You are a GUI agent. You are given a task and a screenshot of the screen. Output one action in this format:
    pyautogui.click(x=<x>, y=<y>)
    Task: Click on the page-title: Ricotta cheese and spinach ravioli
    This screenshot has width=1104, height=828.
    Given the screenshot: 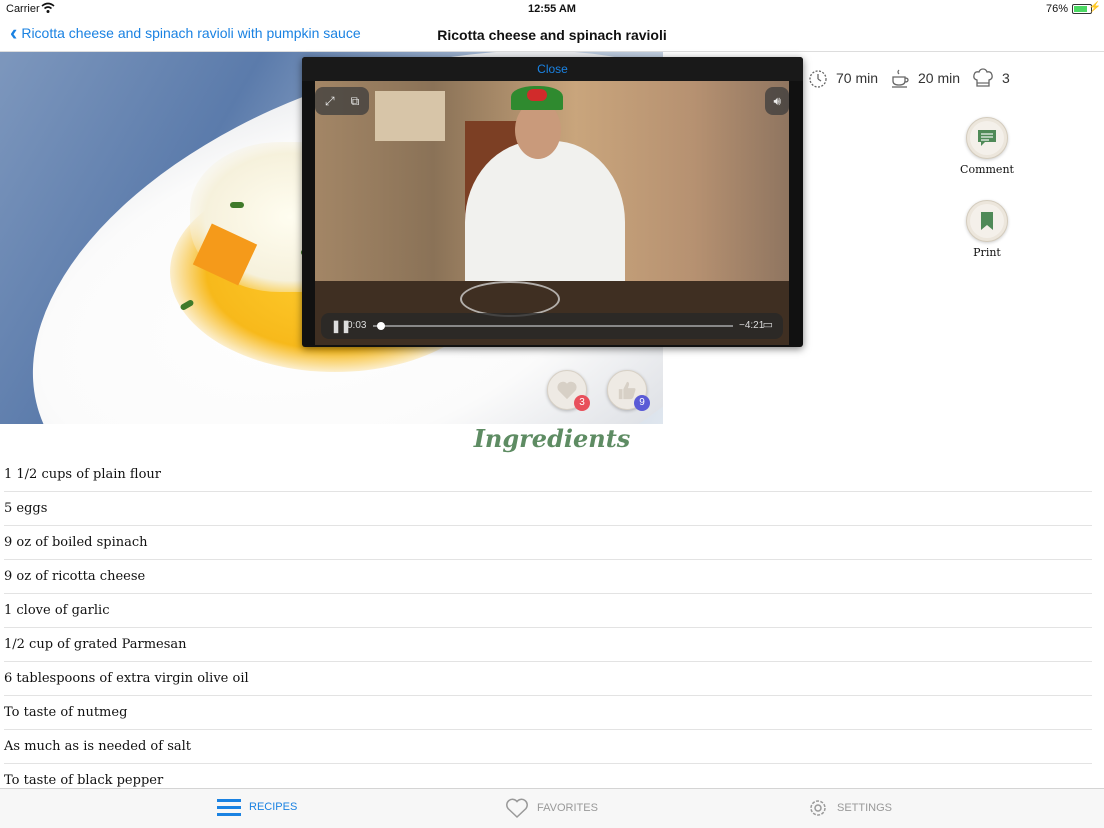 What is the action you would take?
    pyautogui.click(x=552, y=35)
    